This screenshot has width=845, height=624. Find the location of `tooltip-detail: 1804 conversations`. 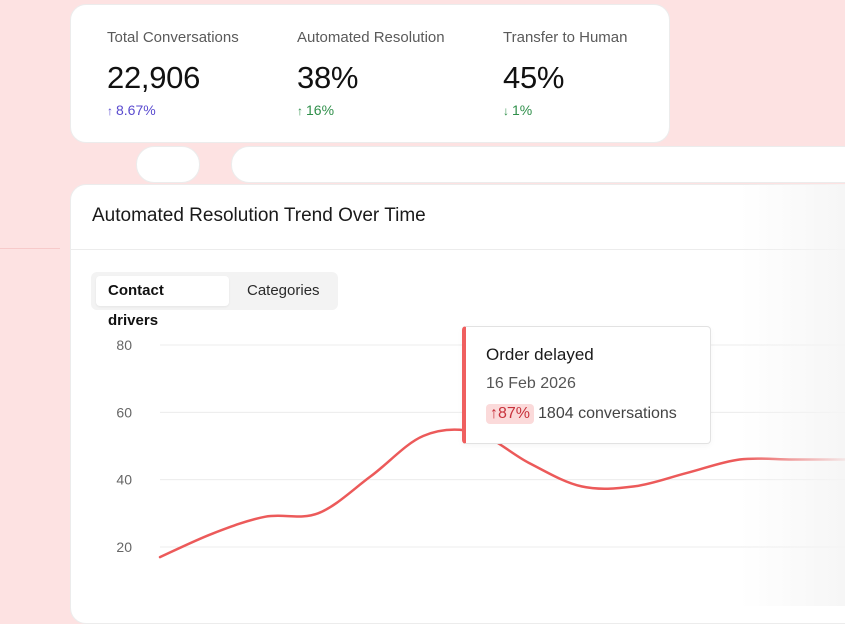

tooltip-detail: 1804 conversations is located at coordinates (607, 413).